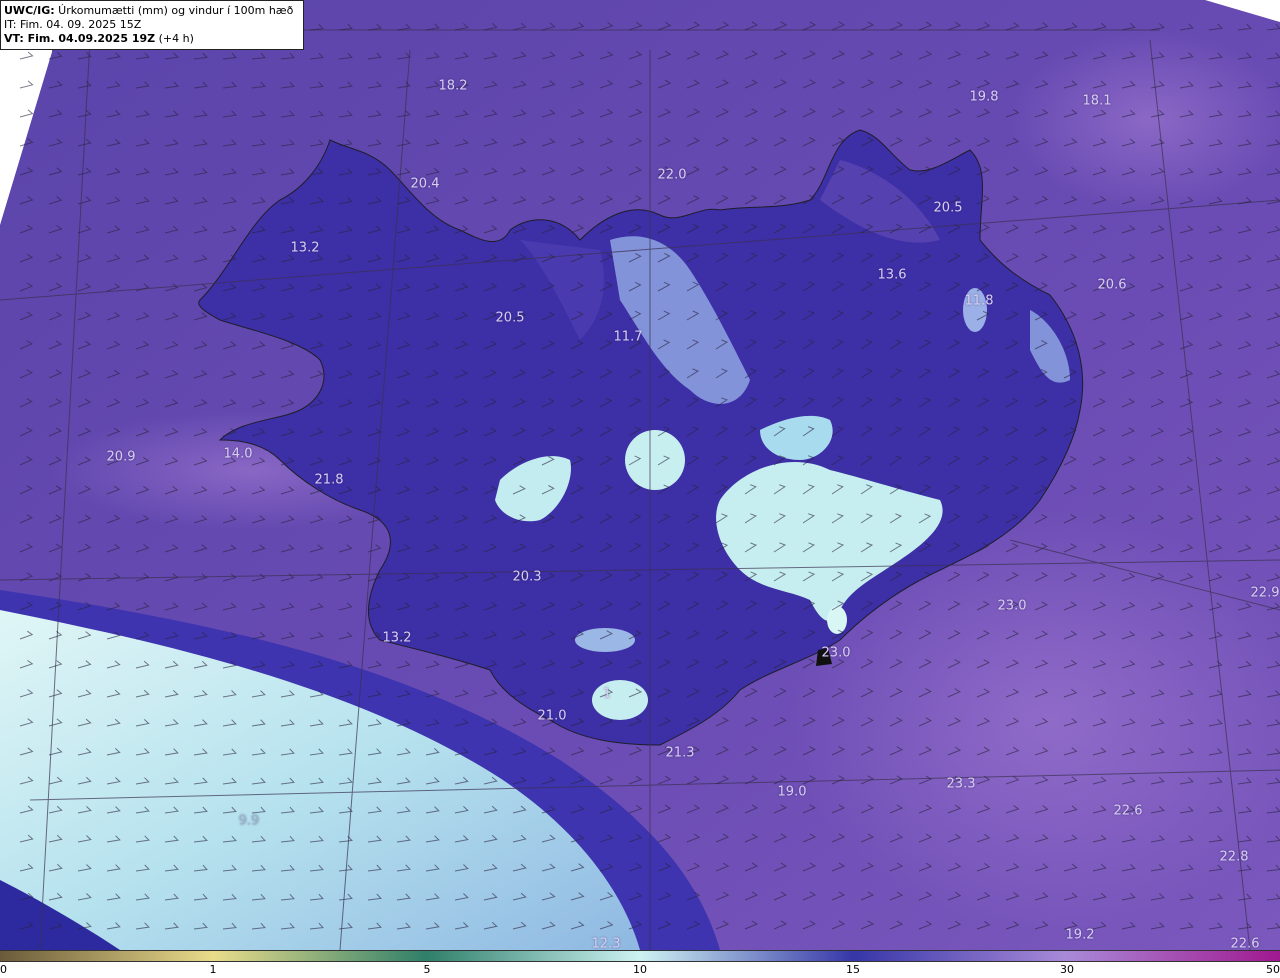 The height and width of the screenshot is (978, 1280). I want to click on valid-time: VT: Fim. 04.09.2025 19Z, so click(80, 38).